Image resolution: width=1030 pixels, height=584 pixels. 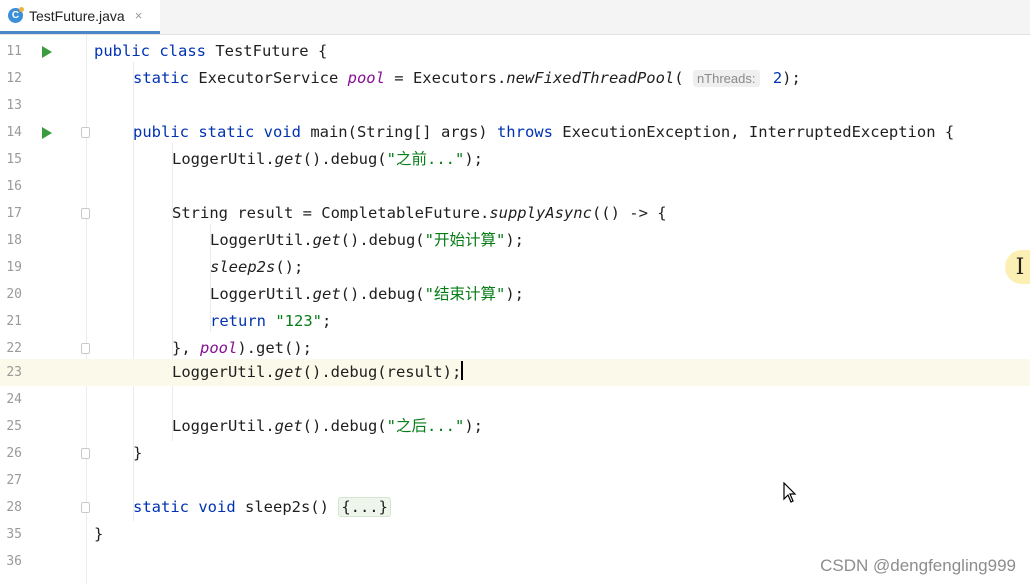 I want to click on tab-title: TestFuture.java, so click(x=77, y=15).